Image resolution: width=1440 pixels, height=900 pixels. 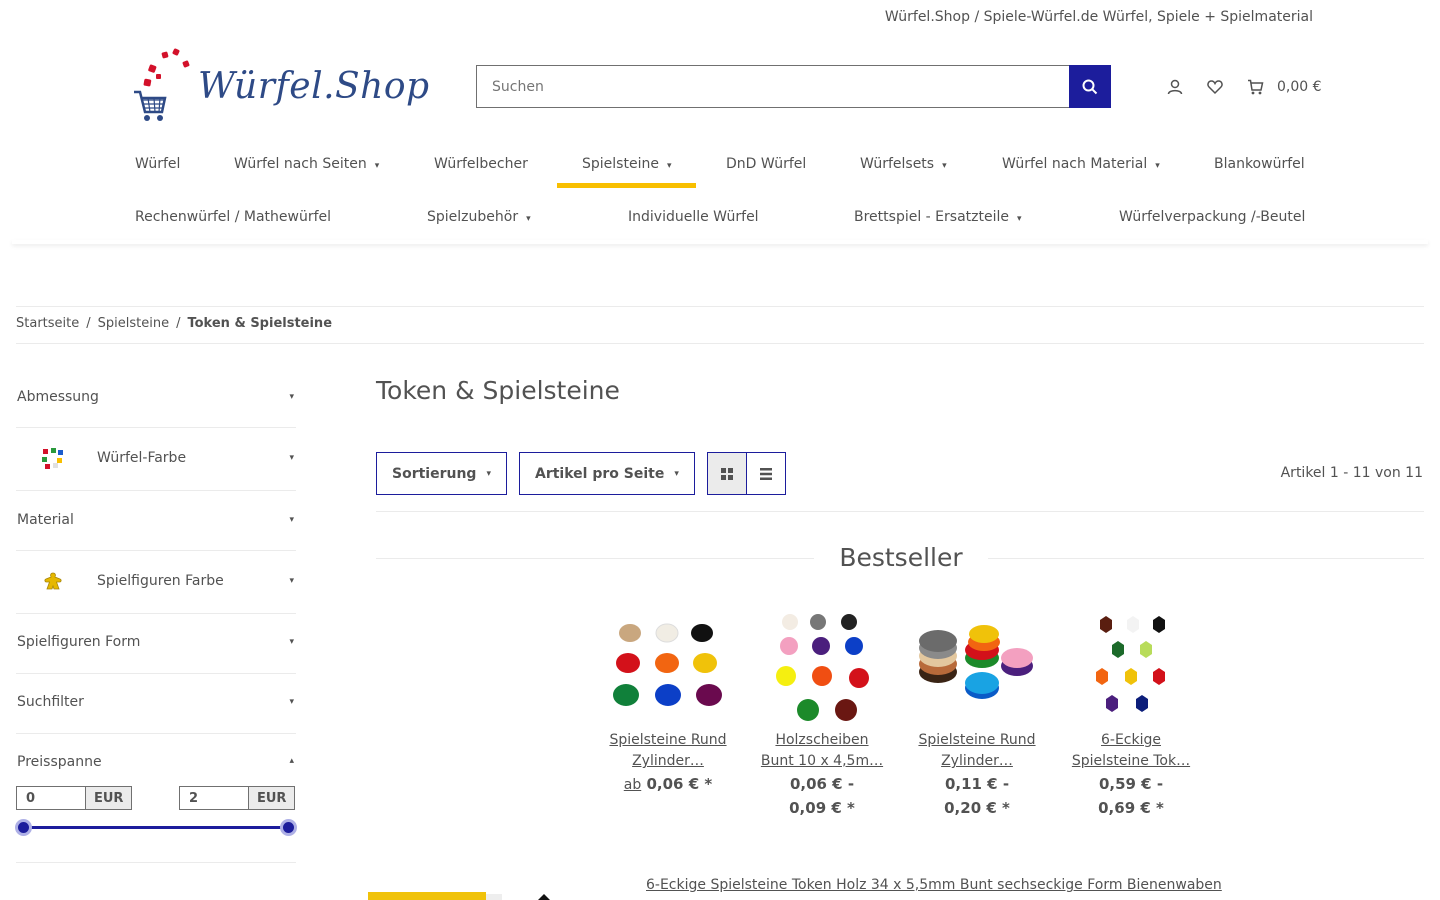 I want to click on filter-suchfilter: Suchfilter ▾, so click(x=156, y=704).